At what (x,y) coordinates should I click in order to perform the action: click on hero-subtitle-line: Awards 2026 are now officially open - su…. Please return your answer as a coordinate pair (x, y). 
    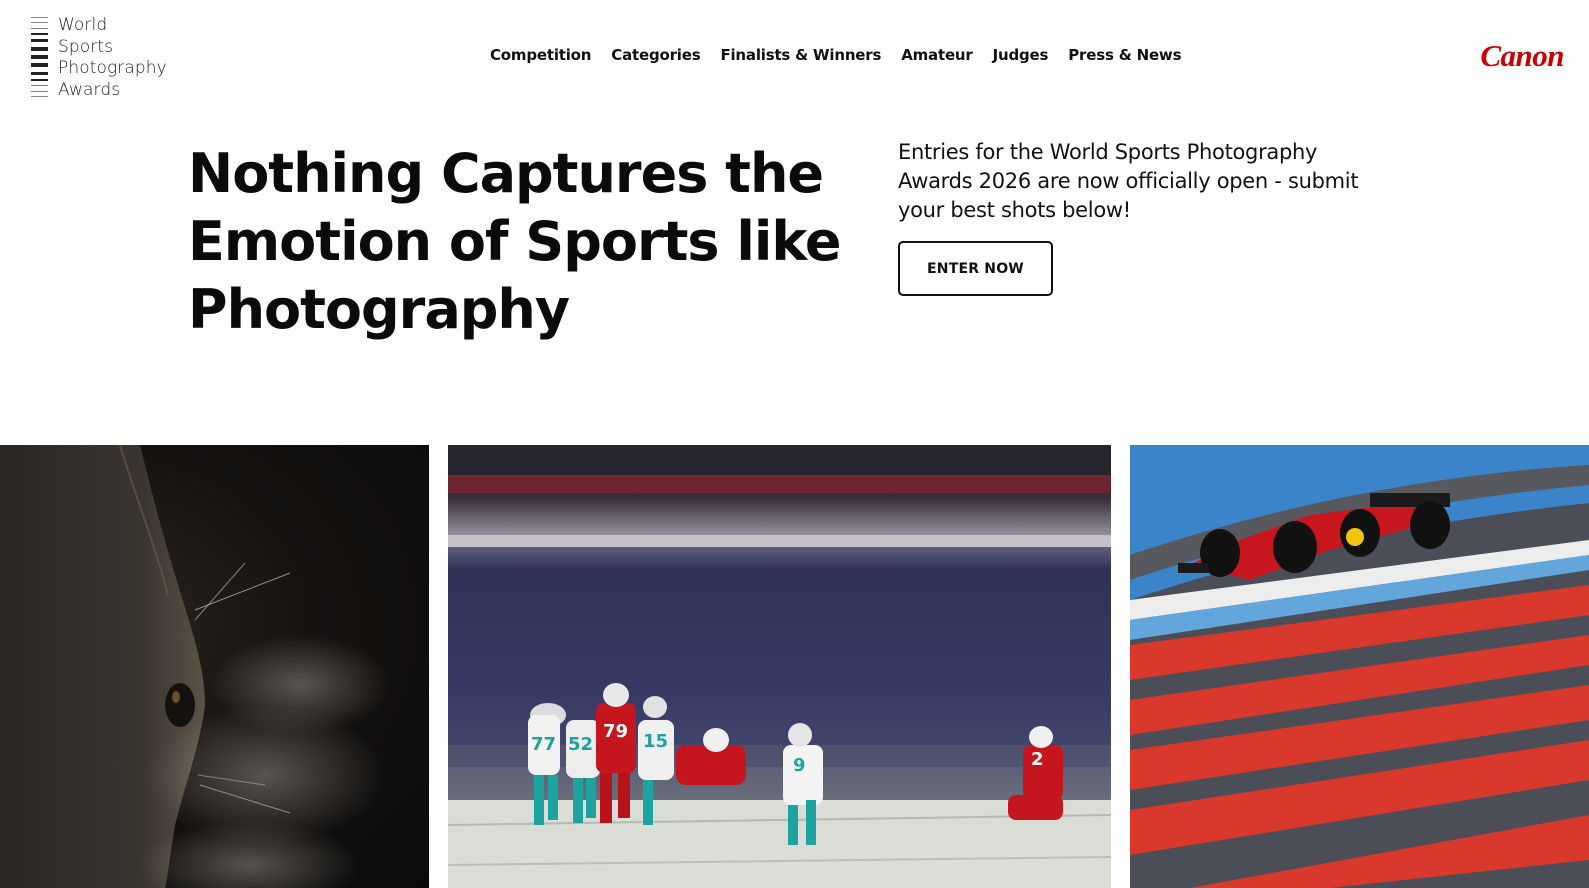
    Looking at the image, I should click on (1128, 181).